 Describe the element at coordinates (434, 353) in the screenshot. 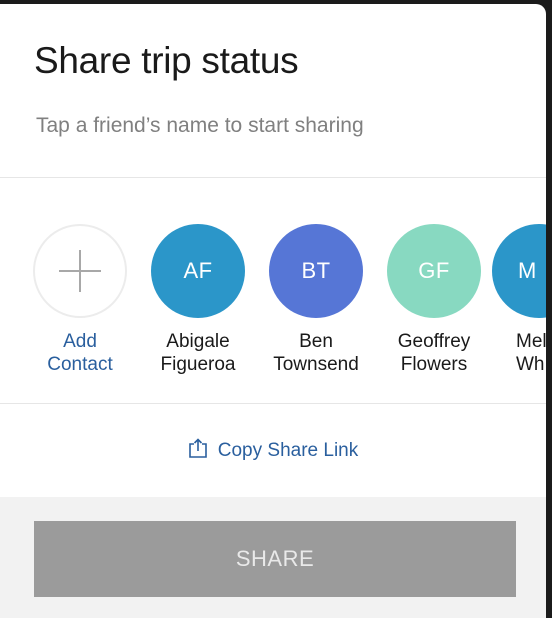

I see `contact-name: Geoffrey Flowers` at that location.